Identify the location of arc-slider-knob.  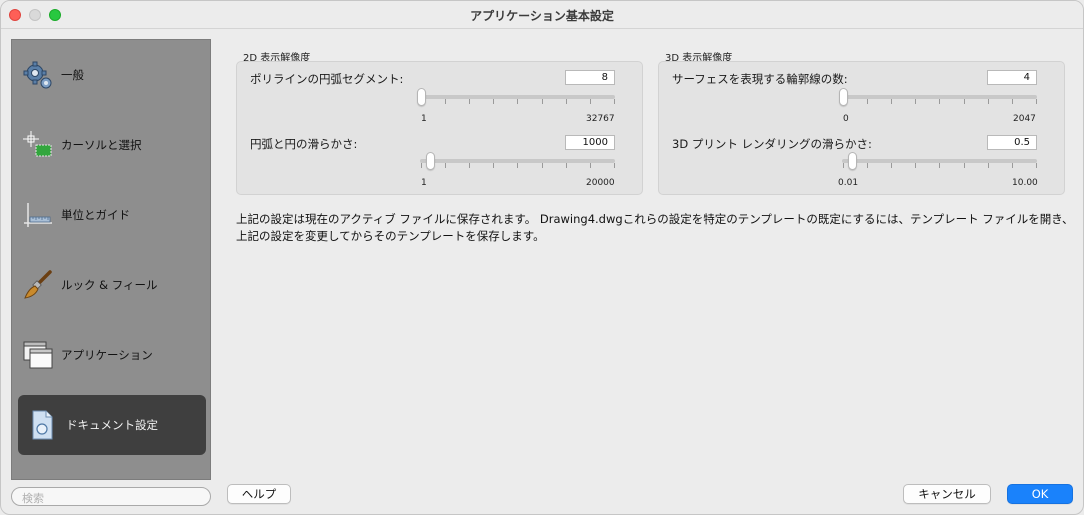
(430, 161).